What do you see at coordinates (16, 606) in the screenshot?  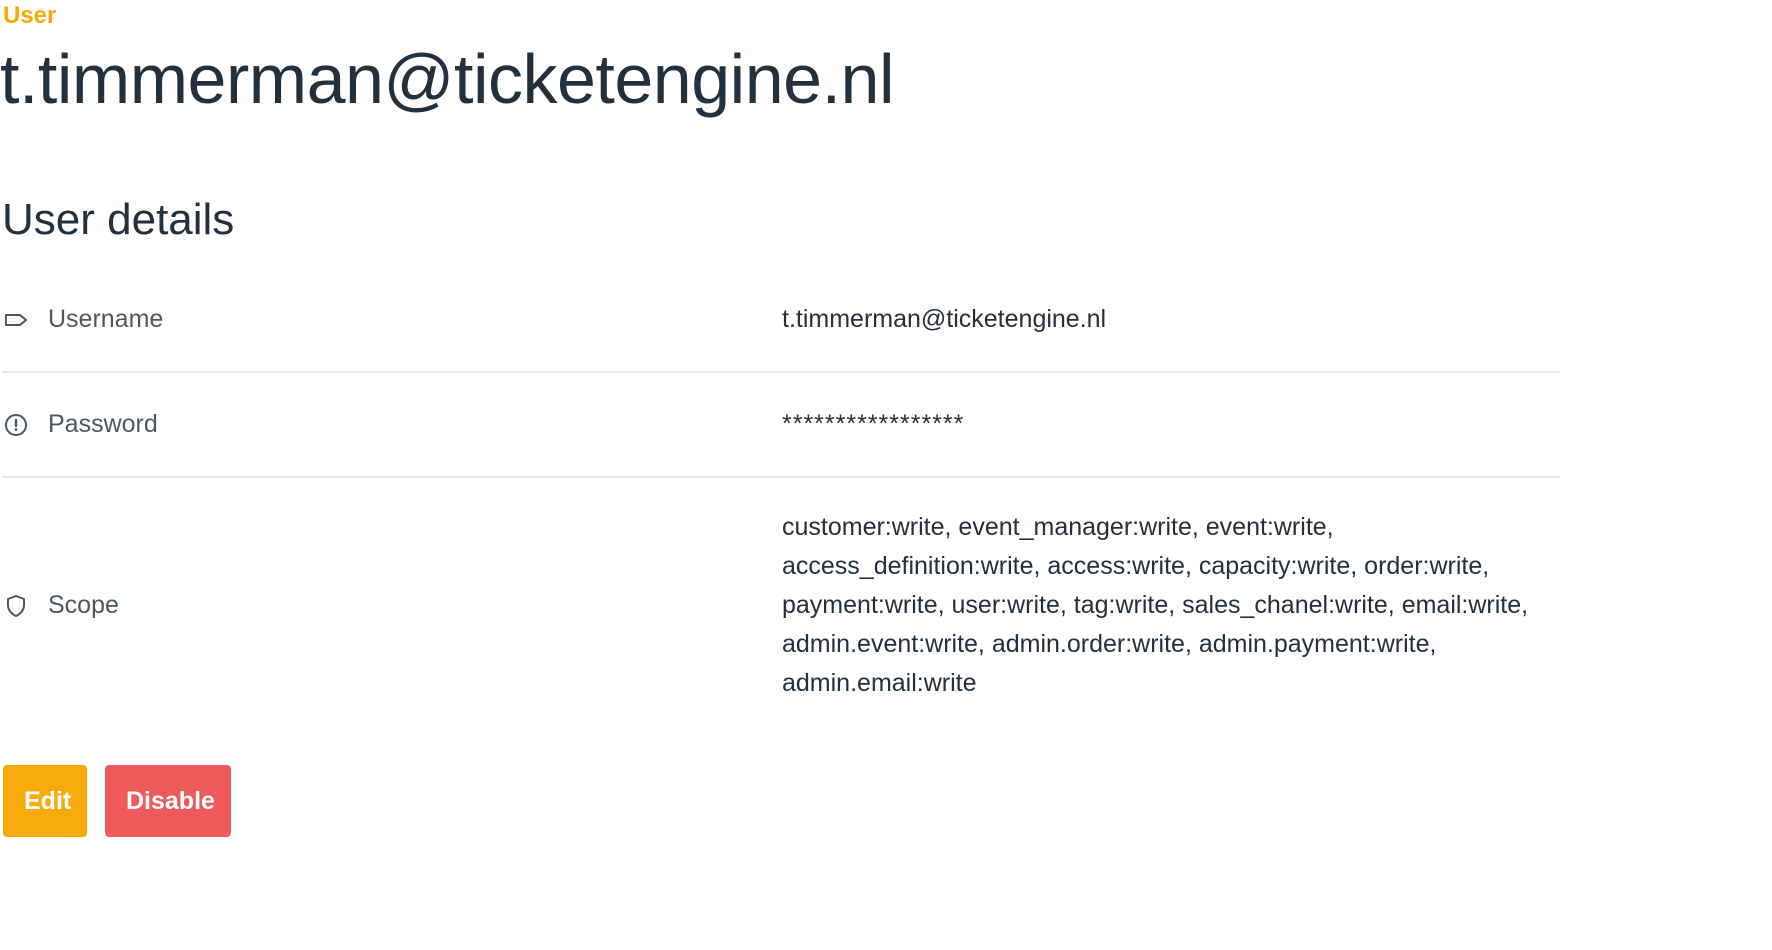 I see `shield-icon` at bounding box center [16, 606].